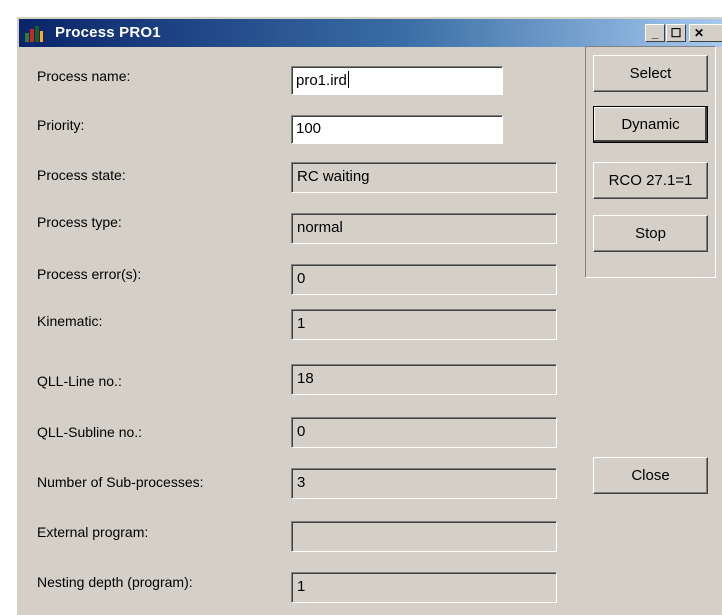  Describe the element at coordinates (424, 177) in the screenshot. I see `process-state-field: RC waiting` at that location.